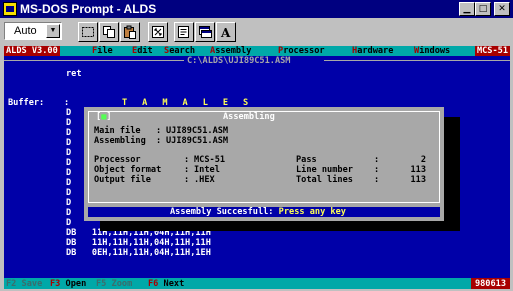  I want to click on assembly-status-message: Assembly Succesfull: Press any key, so click(258, 212).